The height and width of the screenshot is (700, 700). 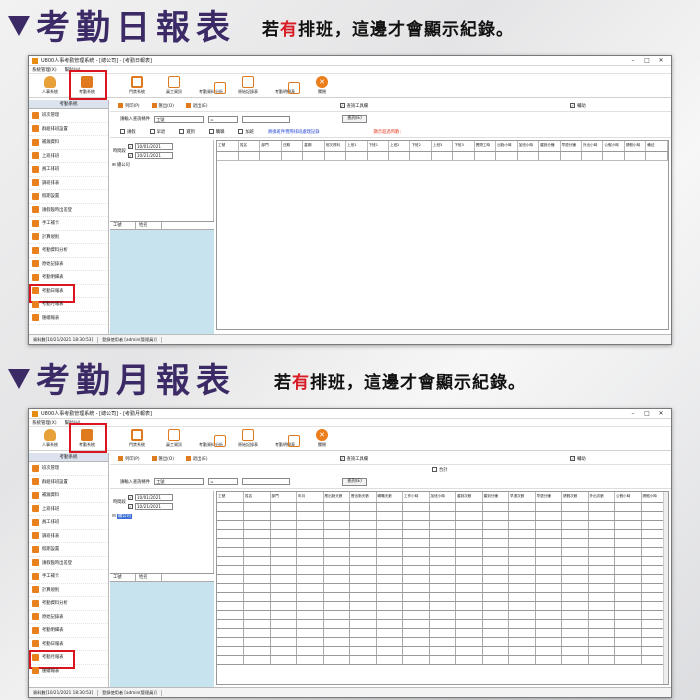 What do you see at coordinates (161, 516) in the screenshot?
I see `org-tree: ⊟ 總公司` at bounding box center [161, 516].